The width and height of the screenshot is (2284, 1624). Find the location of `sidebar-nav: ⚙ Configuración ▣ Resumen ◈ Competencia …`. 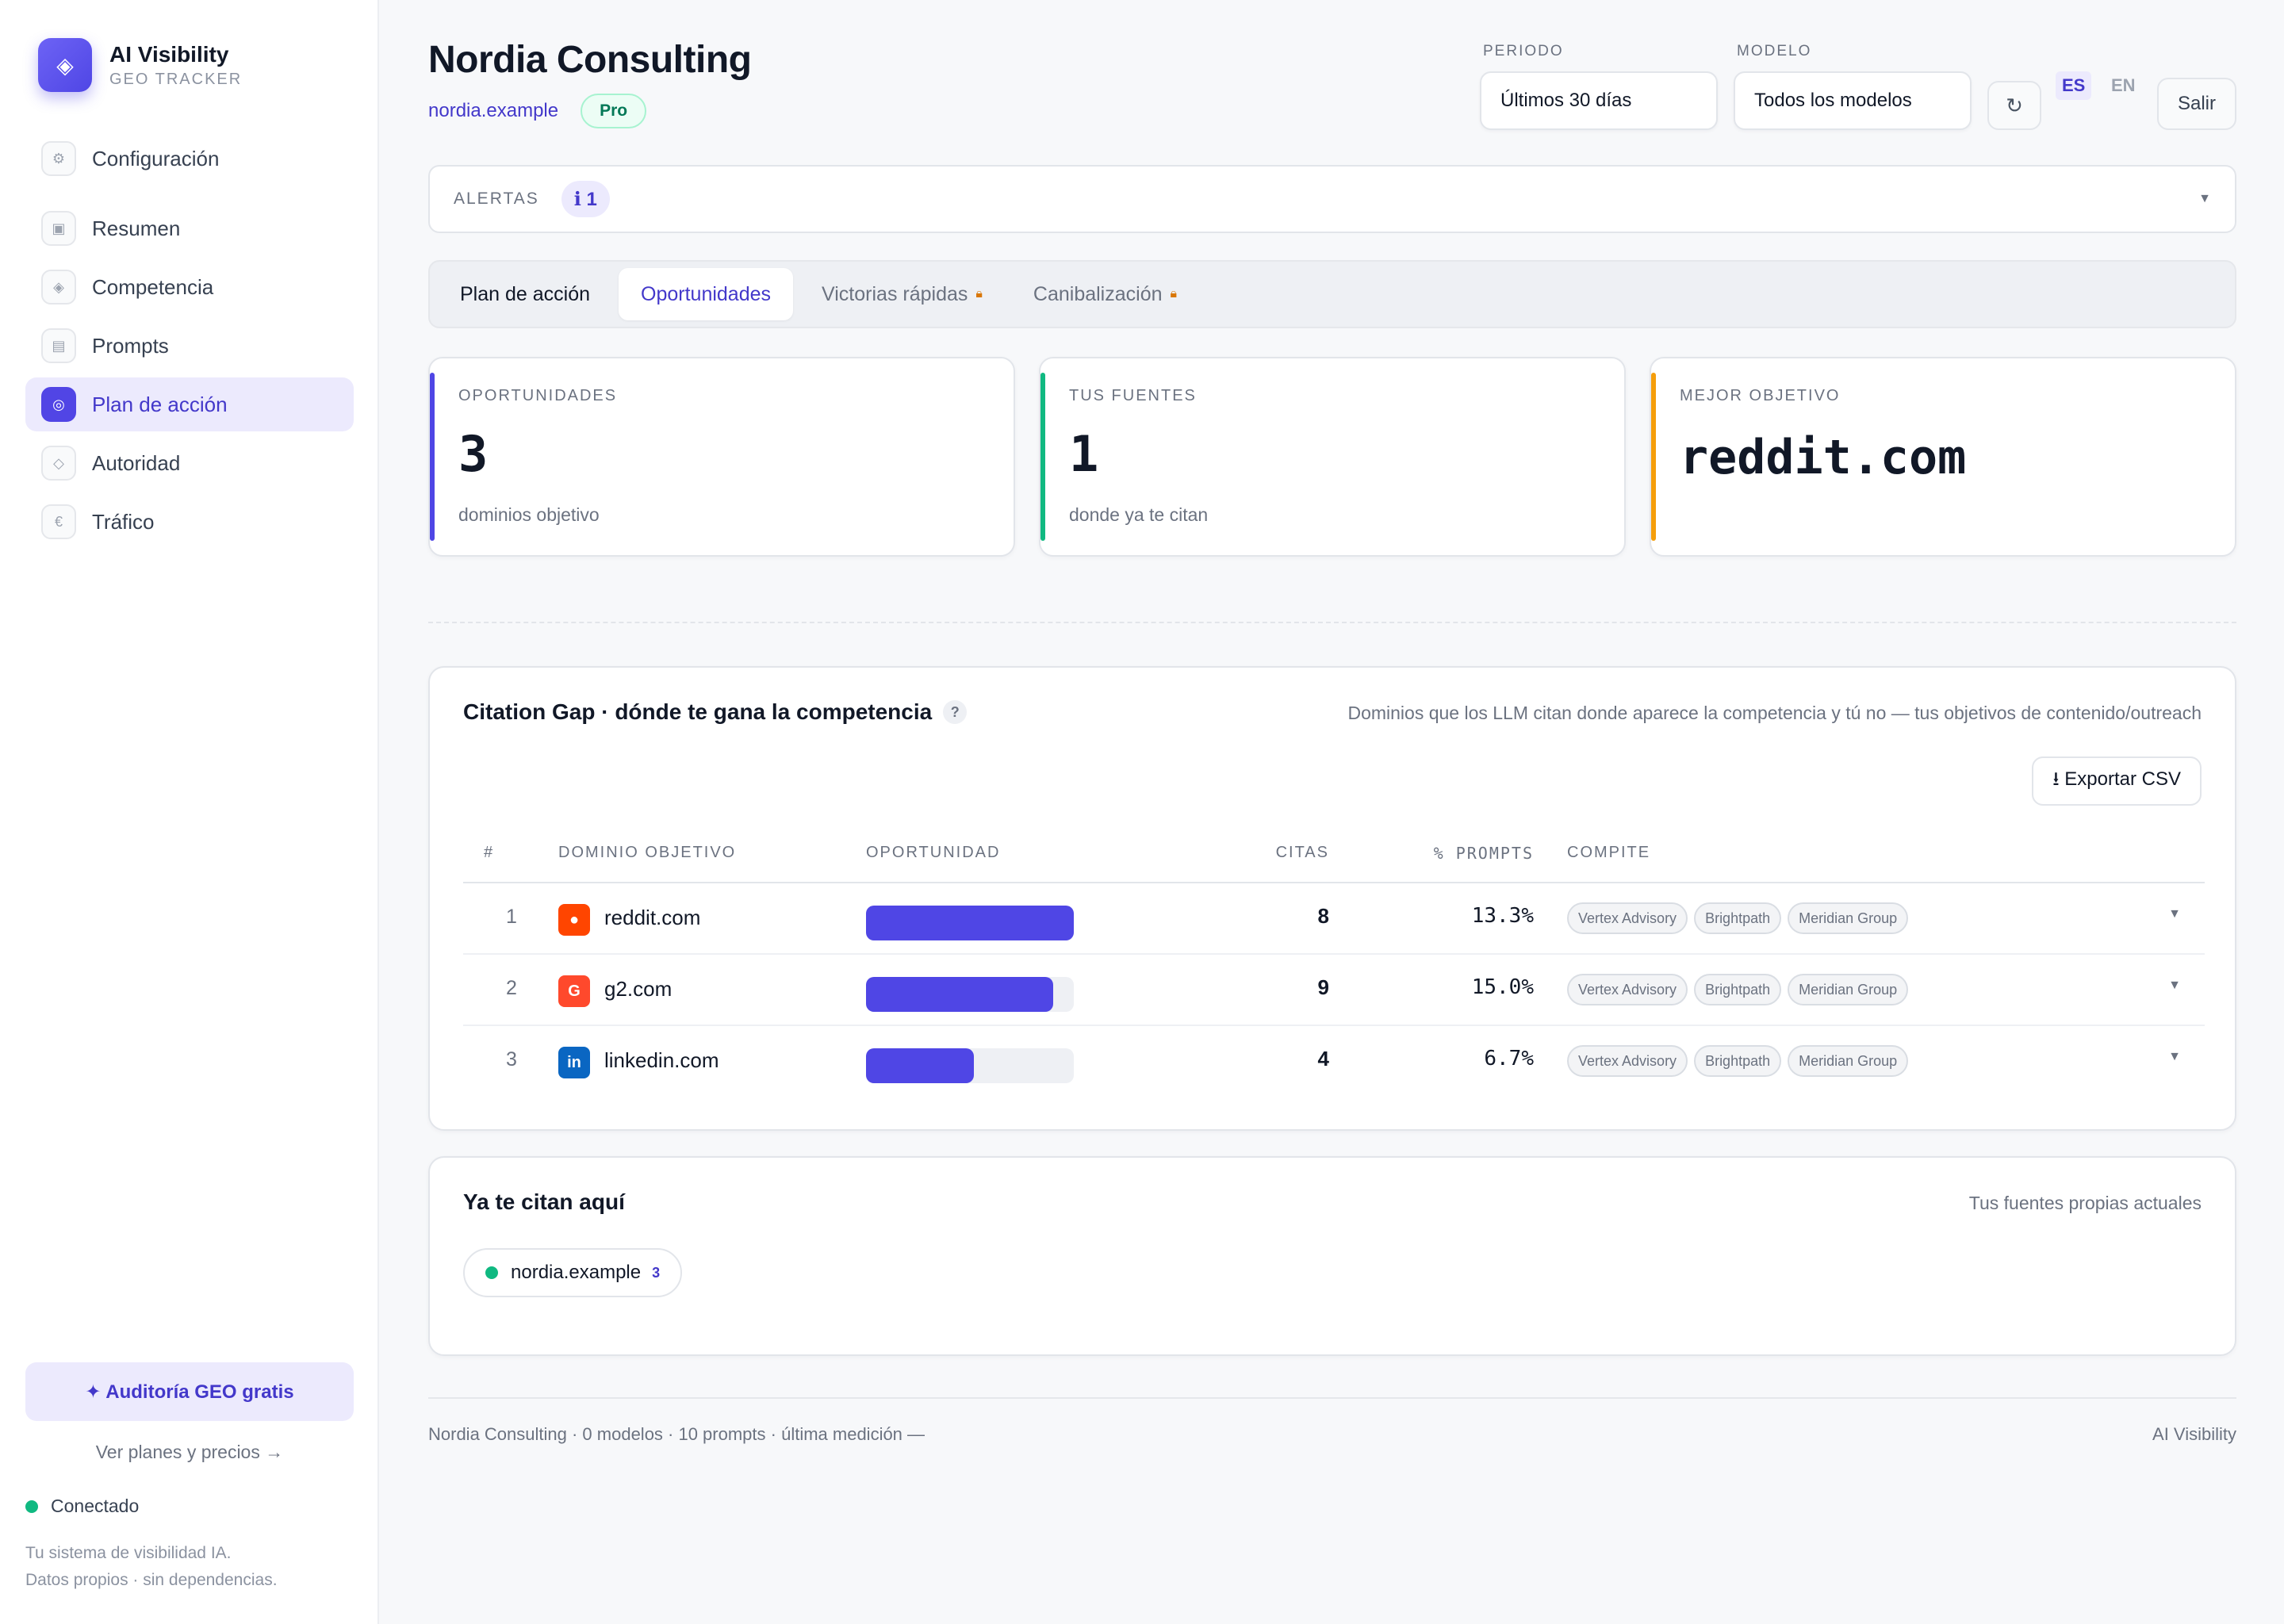

sidebar-nav: ⚙ Configuración ▣ Resumen ◈ Competencia … is located at coordinates (189, 340).